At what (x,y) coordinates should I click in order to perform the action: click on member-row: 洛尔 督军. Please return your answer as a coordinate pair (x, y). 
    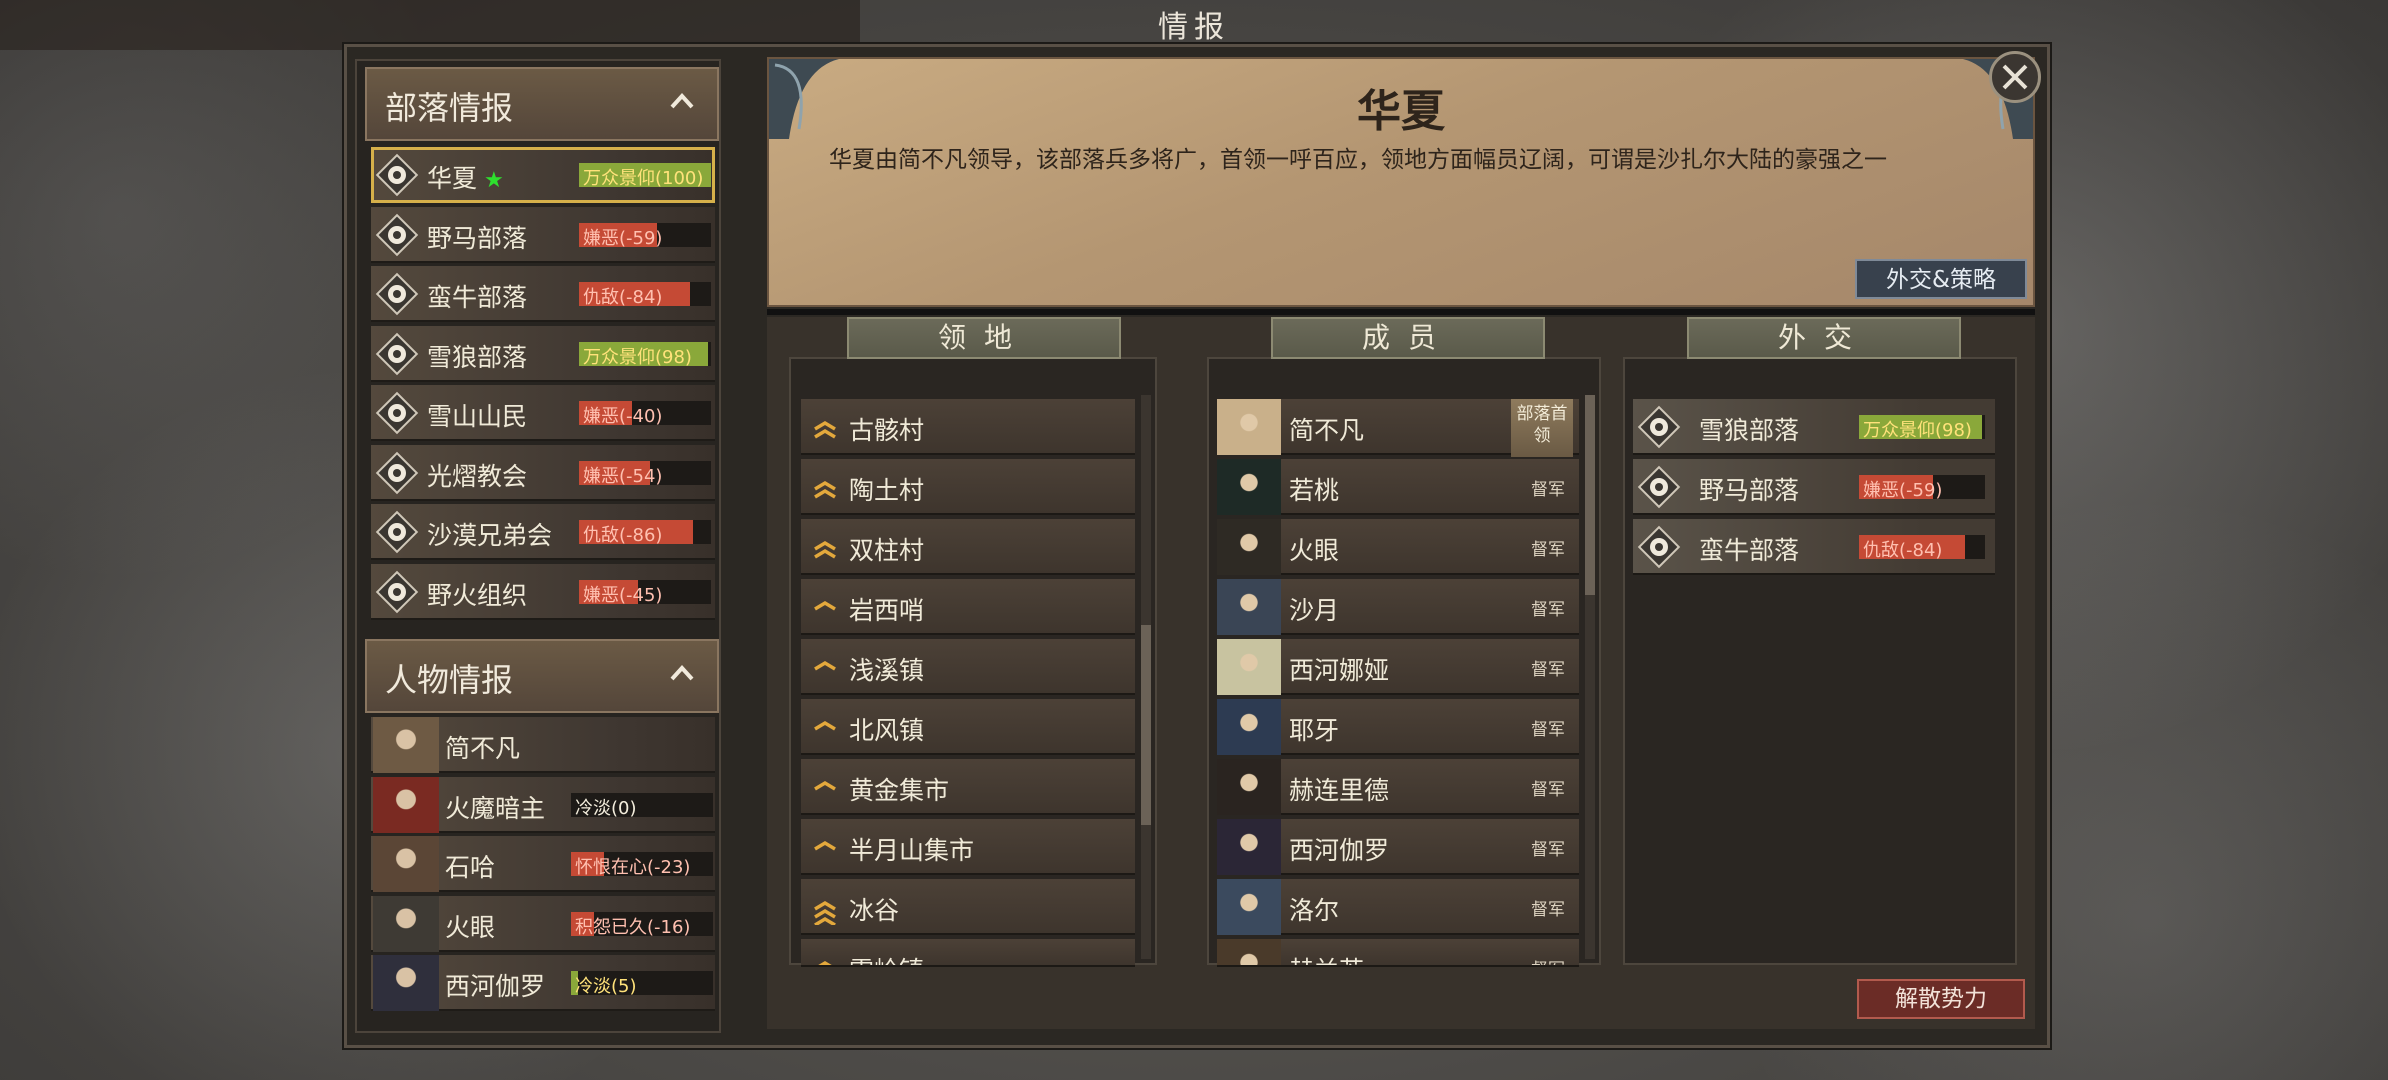
    Looking at the image, I should click on (1398, 907).